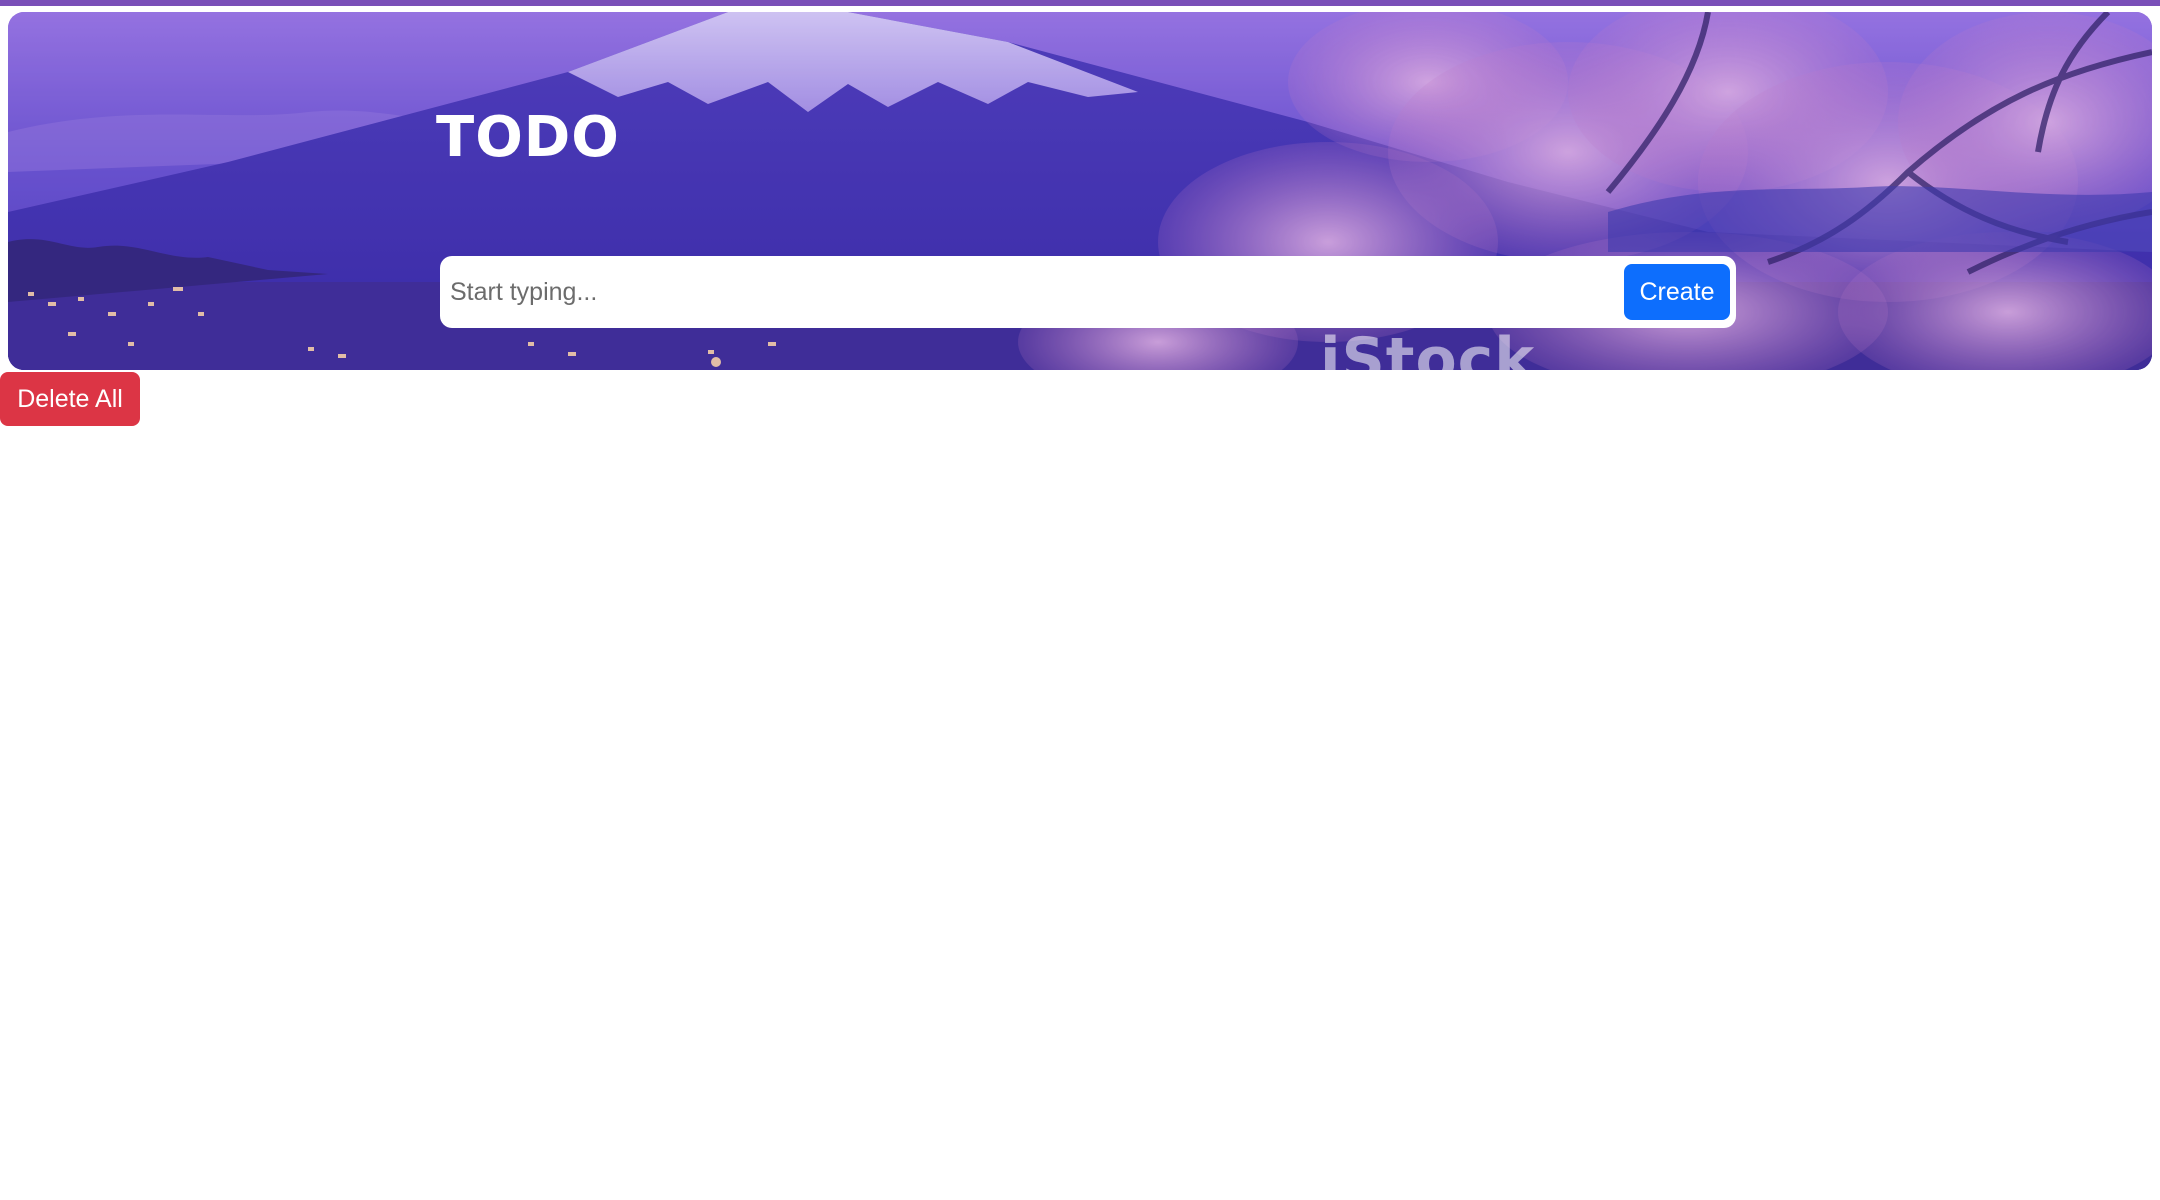 The image size is (2160, 1200). What do you see at coordinates (1080, 3) in the screenshot?
I see `top-accent-bar` at bounding box center [1080, 3].